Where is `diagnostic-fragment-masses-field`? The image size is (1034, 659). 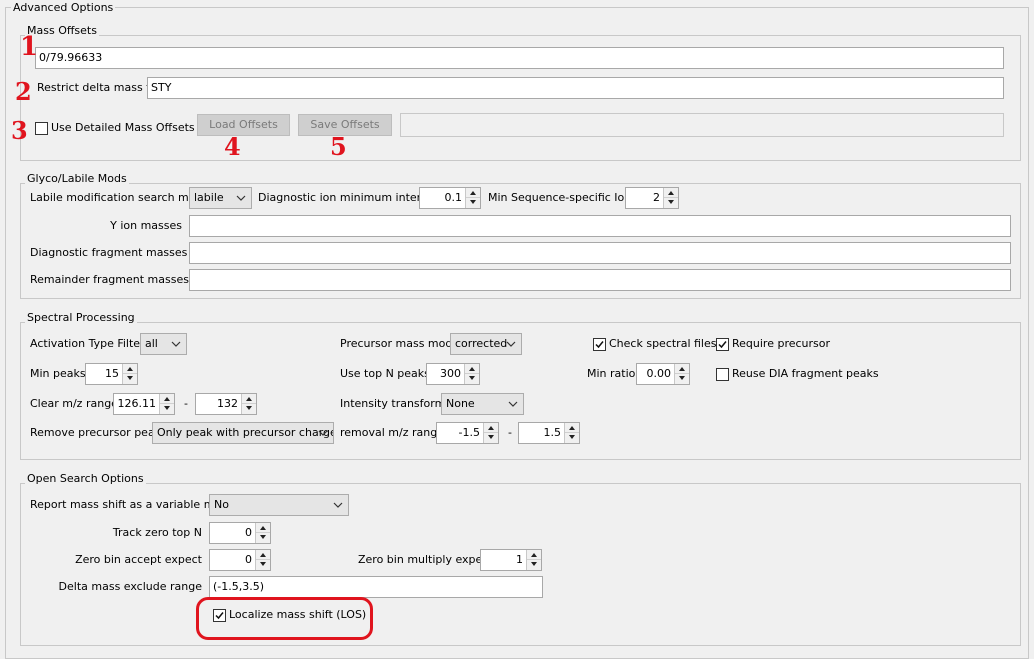 diagnostic-fragment-masses-field is located at coordinates (600, 253).